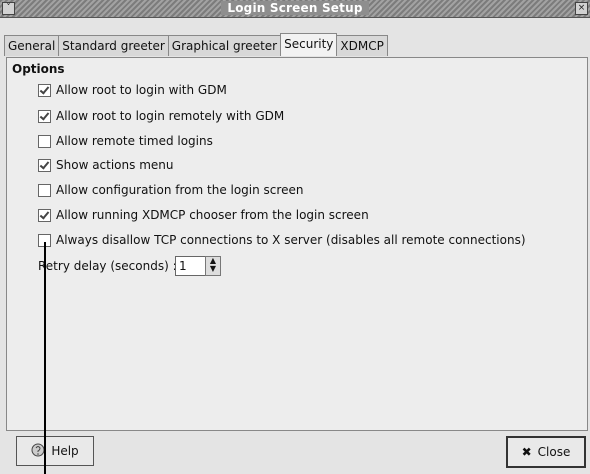 The image size is (590, 474). What do you see at coordinates (38, 69) in the screenshot?
I see `options-heading: Options` at bounding box center [38, 69].